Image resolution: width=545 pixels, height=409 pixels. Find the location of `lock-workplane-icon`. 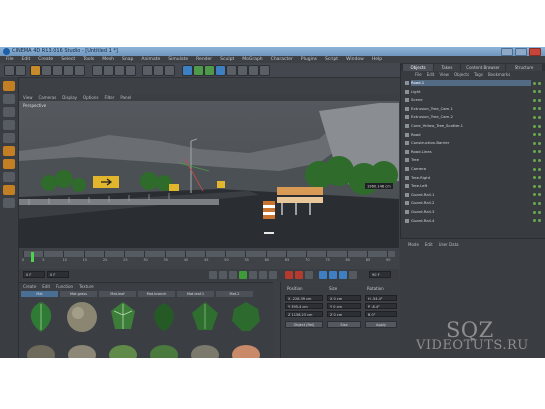

lock-workplane-icon is located at coordinates (9, 203).